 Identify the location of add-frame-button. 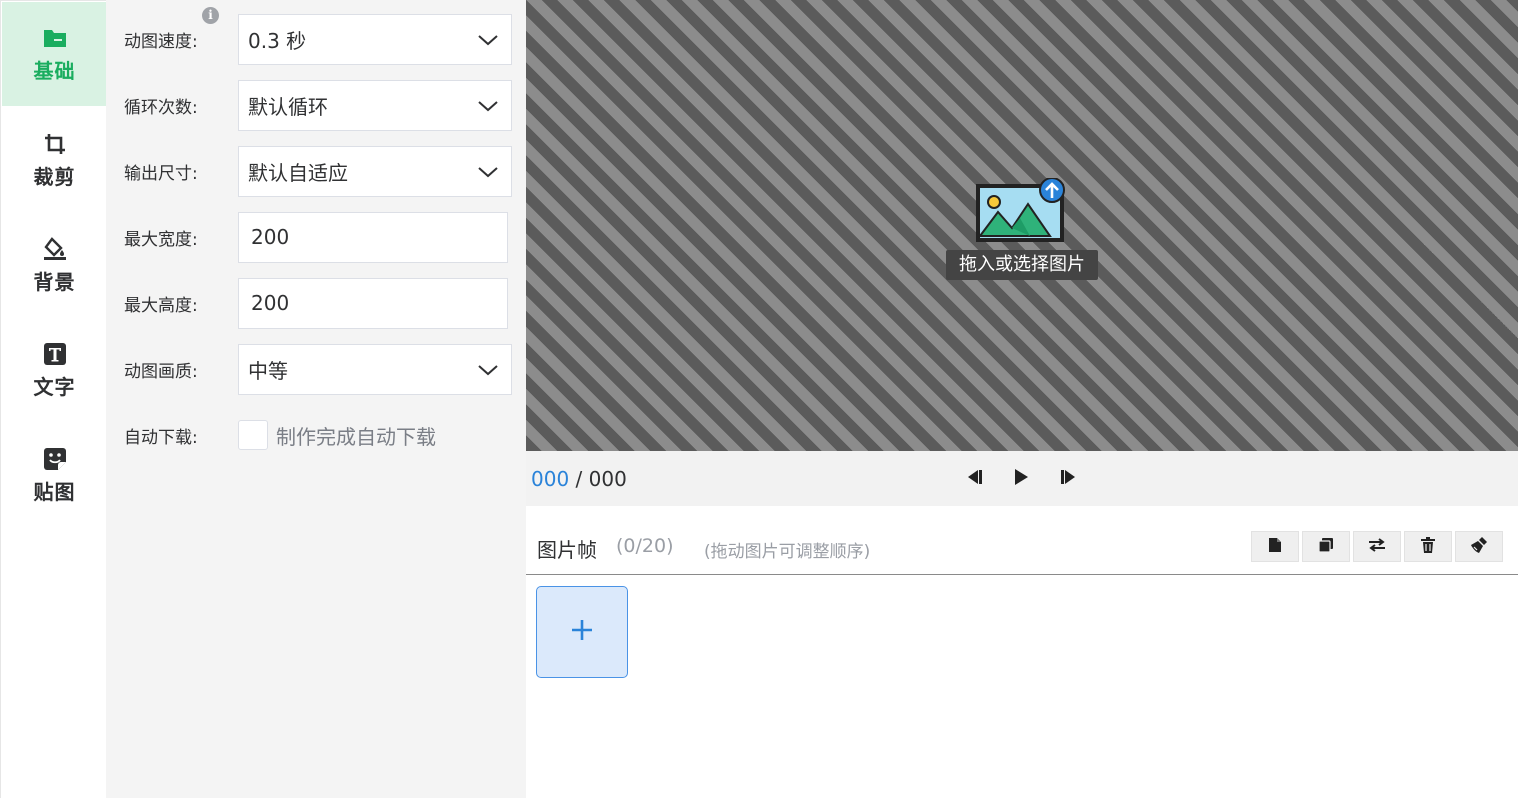
(582, 632).